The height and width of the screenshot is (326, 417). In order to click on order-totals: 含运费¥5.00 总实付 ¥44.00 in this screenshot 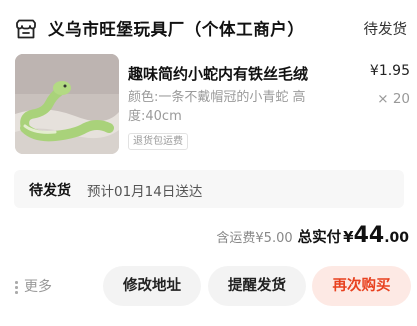, I will do `click(312, 238)`.